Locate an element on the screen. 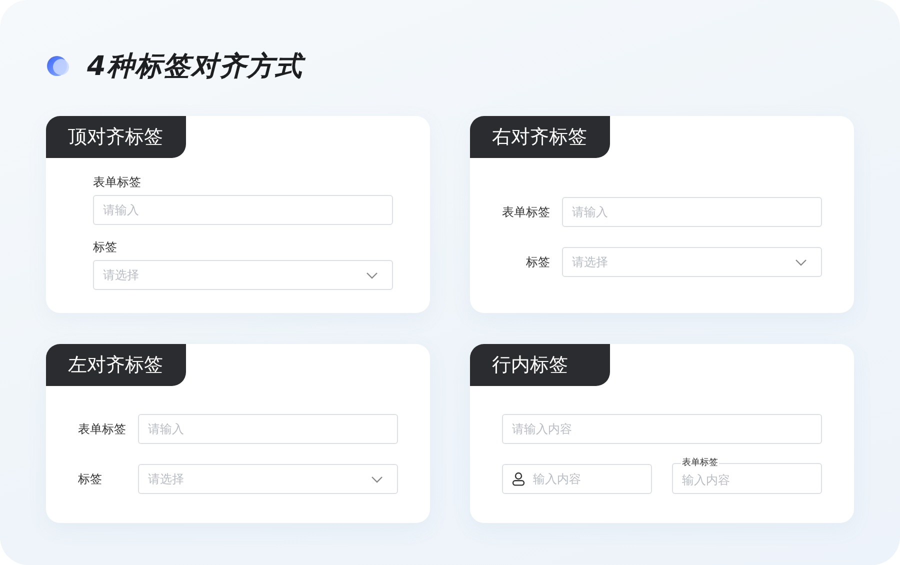 This screenshot has width=900, height=565. logo-icon is located at coordinates (58, 66).